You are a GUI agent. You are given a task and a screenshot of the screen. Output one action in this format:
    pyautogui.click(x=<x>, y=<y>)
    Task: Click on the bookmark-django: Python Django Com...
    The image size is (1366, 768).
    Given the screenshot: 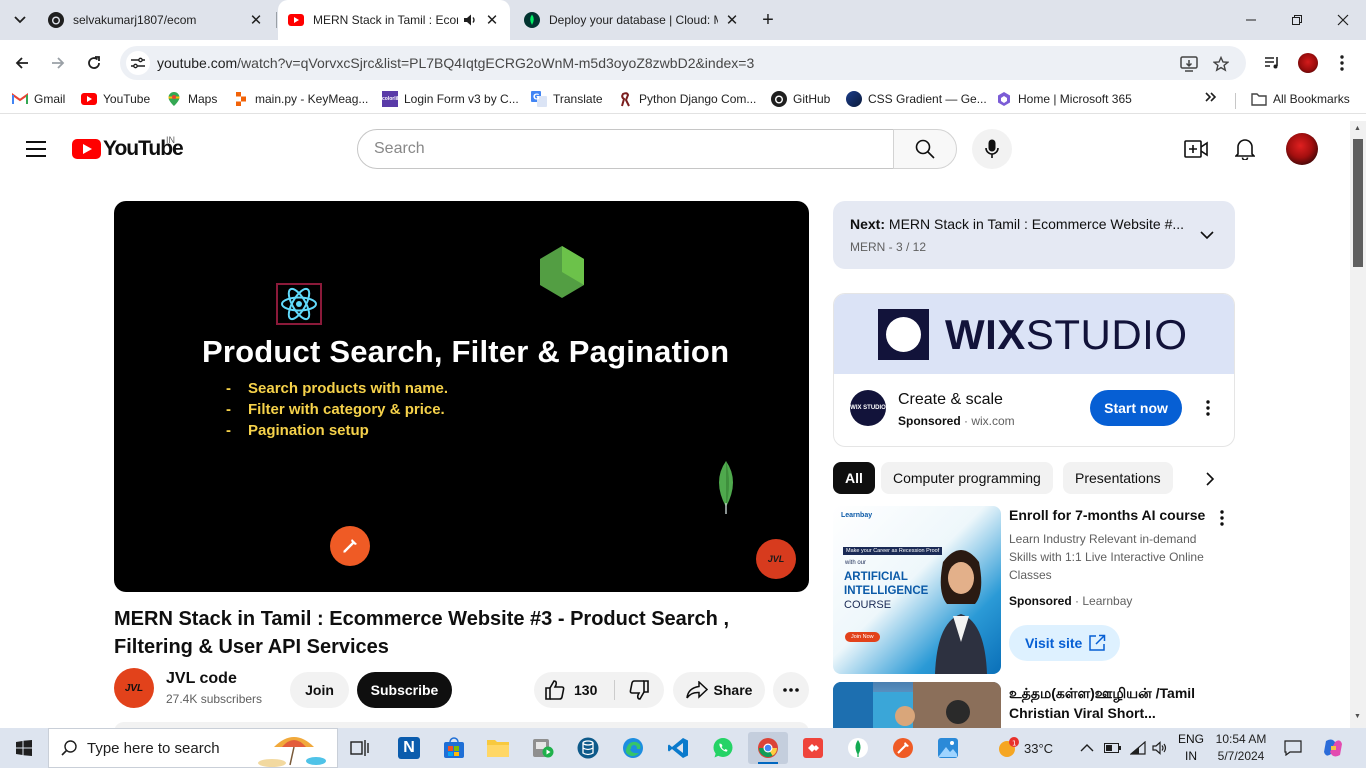 What is the action you would take?
    pyautogui.click(x=686, y=99)
    